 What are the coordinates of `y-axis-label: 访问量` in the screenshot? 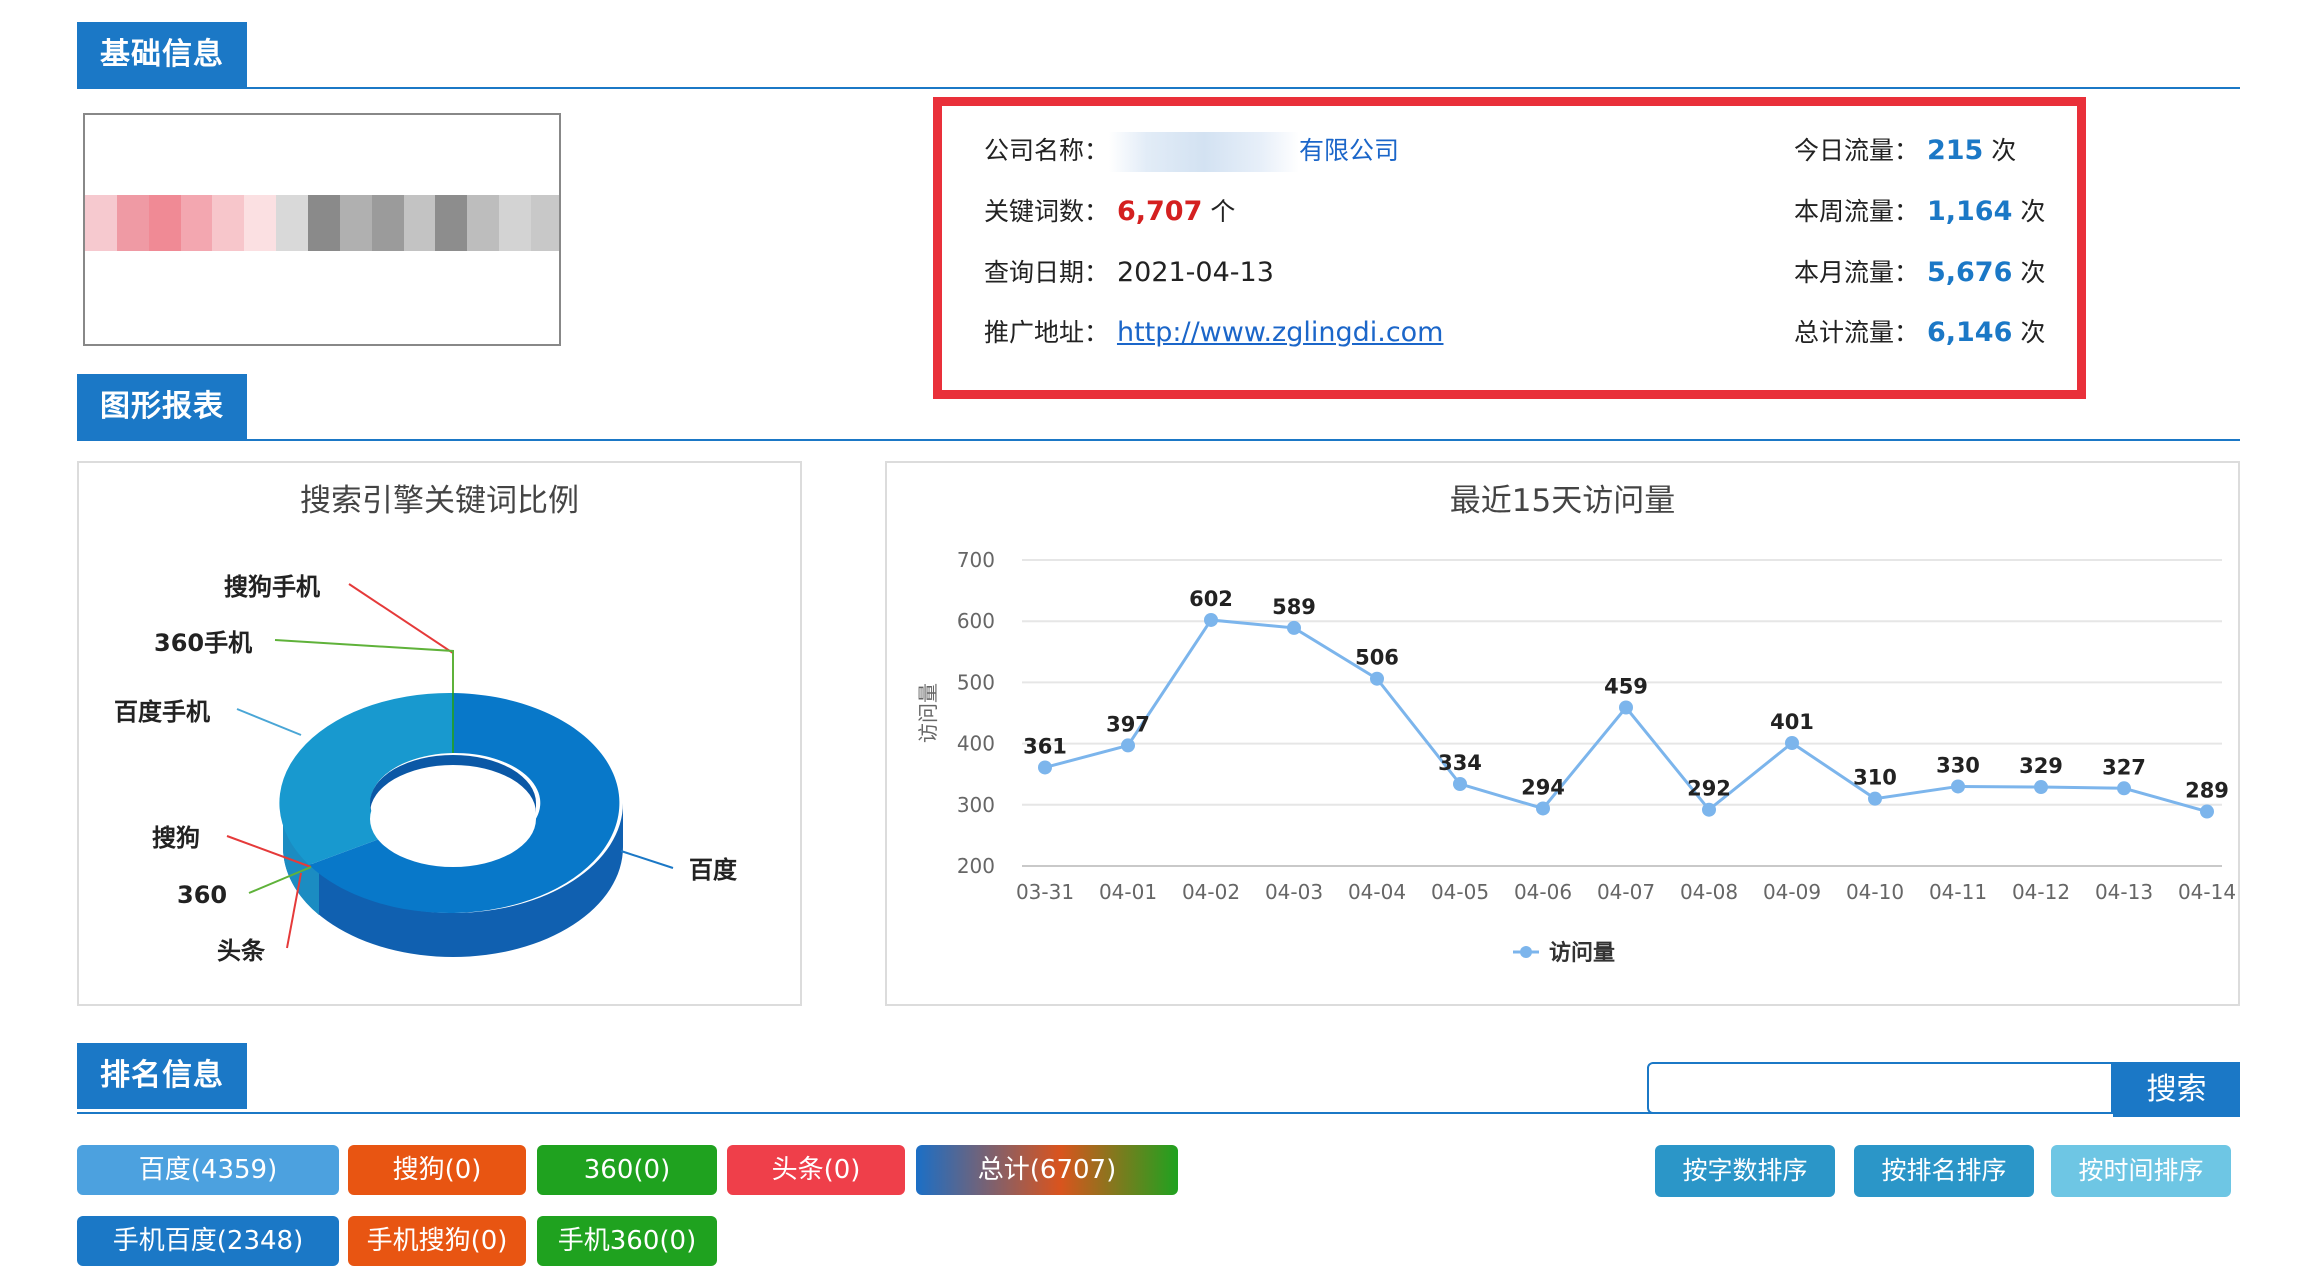 It's located at (928, 713).